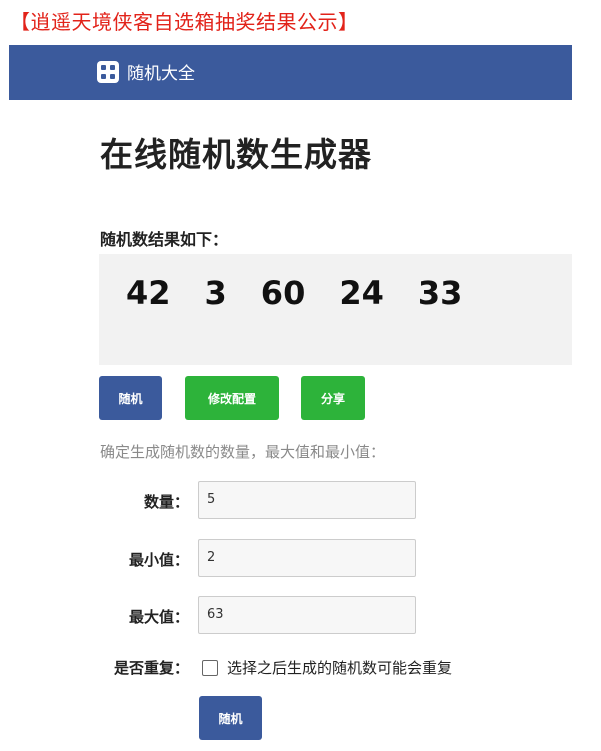 Image resolution: width=601 pixels, height=751 pixels. I want to click on result-numbers: 42 3 60 24 33, so click(294, 293).